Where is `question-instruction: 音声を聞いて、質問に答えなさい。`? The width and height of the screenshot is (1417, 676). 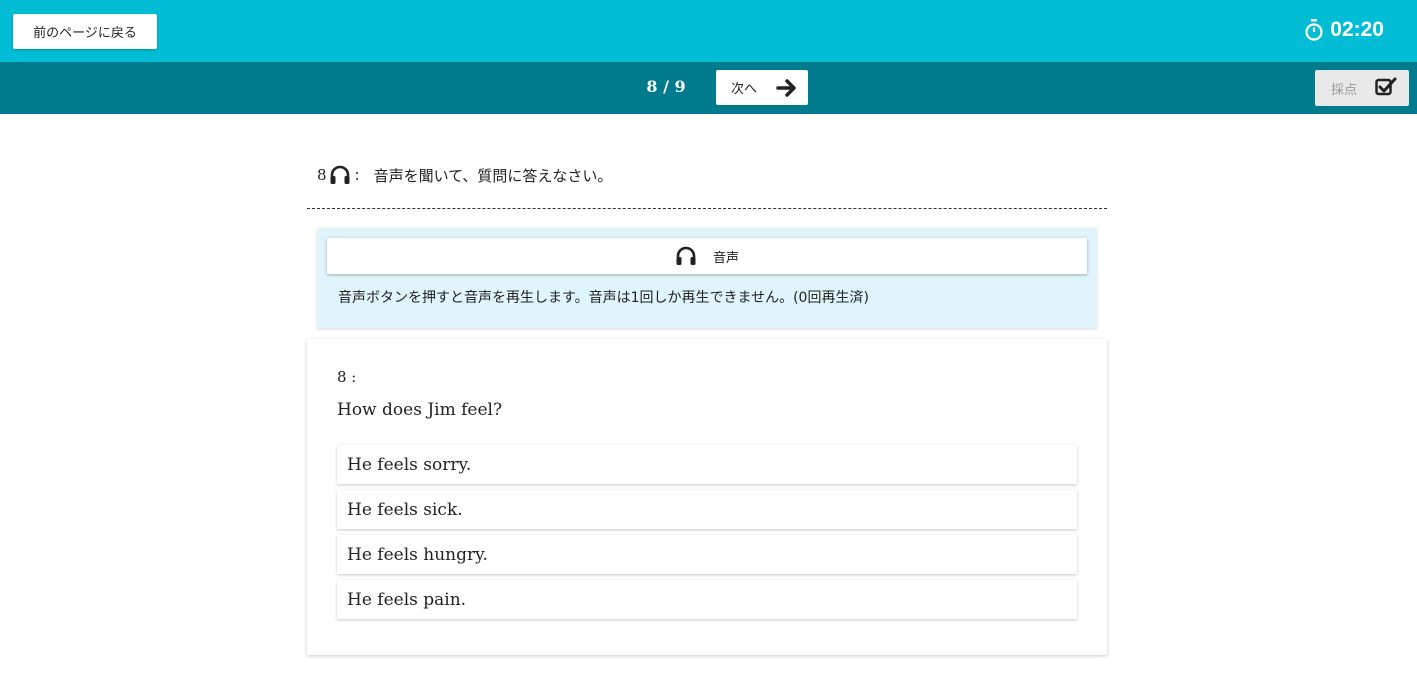 question-instruction: 音声を聞いて、質問に答えなさい。 is located at coordinates (493, 175).